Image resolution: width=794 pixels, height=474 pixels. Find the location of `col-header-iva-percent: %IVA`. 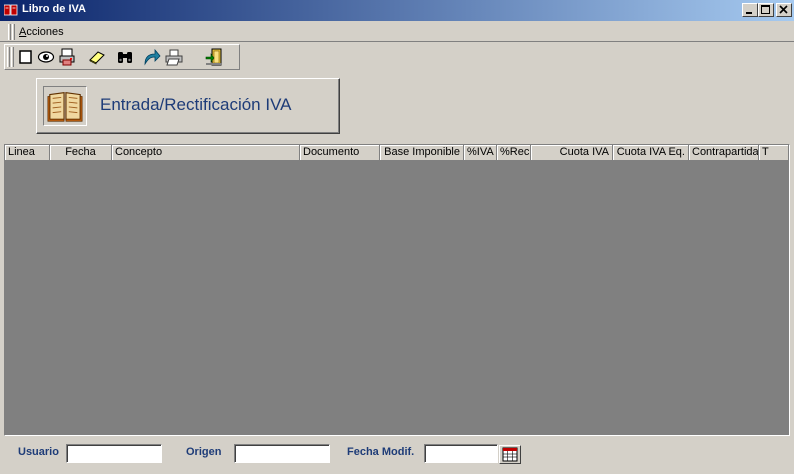

col-header-iva-percent: %IVA is located at coordinates (480, 153).